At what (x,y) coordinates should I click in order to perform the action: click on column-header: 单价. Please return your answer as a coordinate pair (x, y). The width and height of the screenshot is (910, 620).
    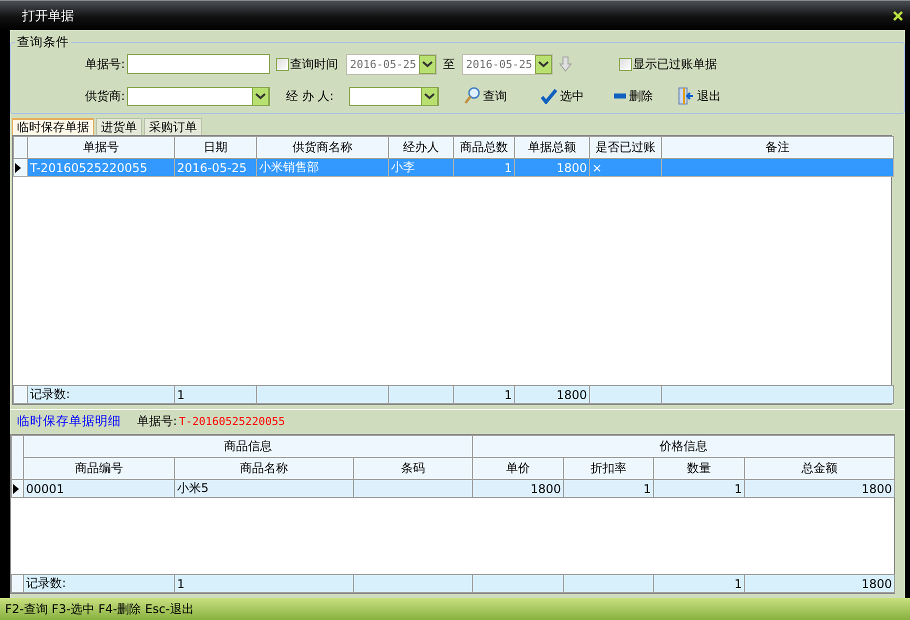
    Looking at the image, I should click on (518, 469).